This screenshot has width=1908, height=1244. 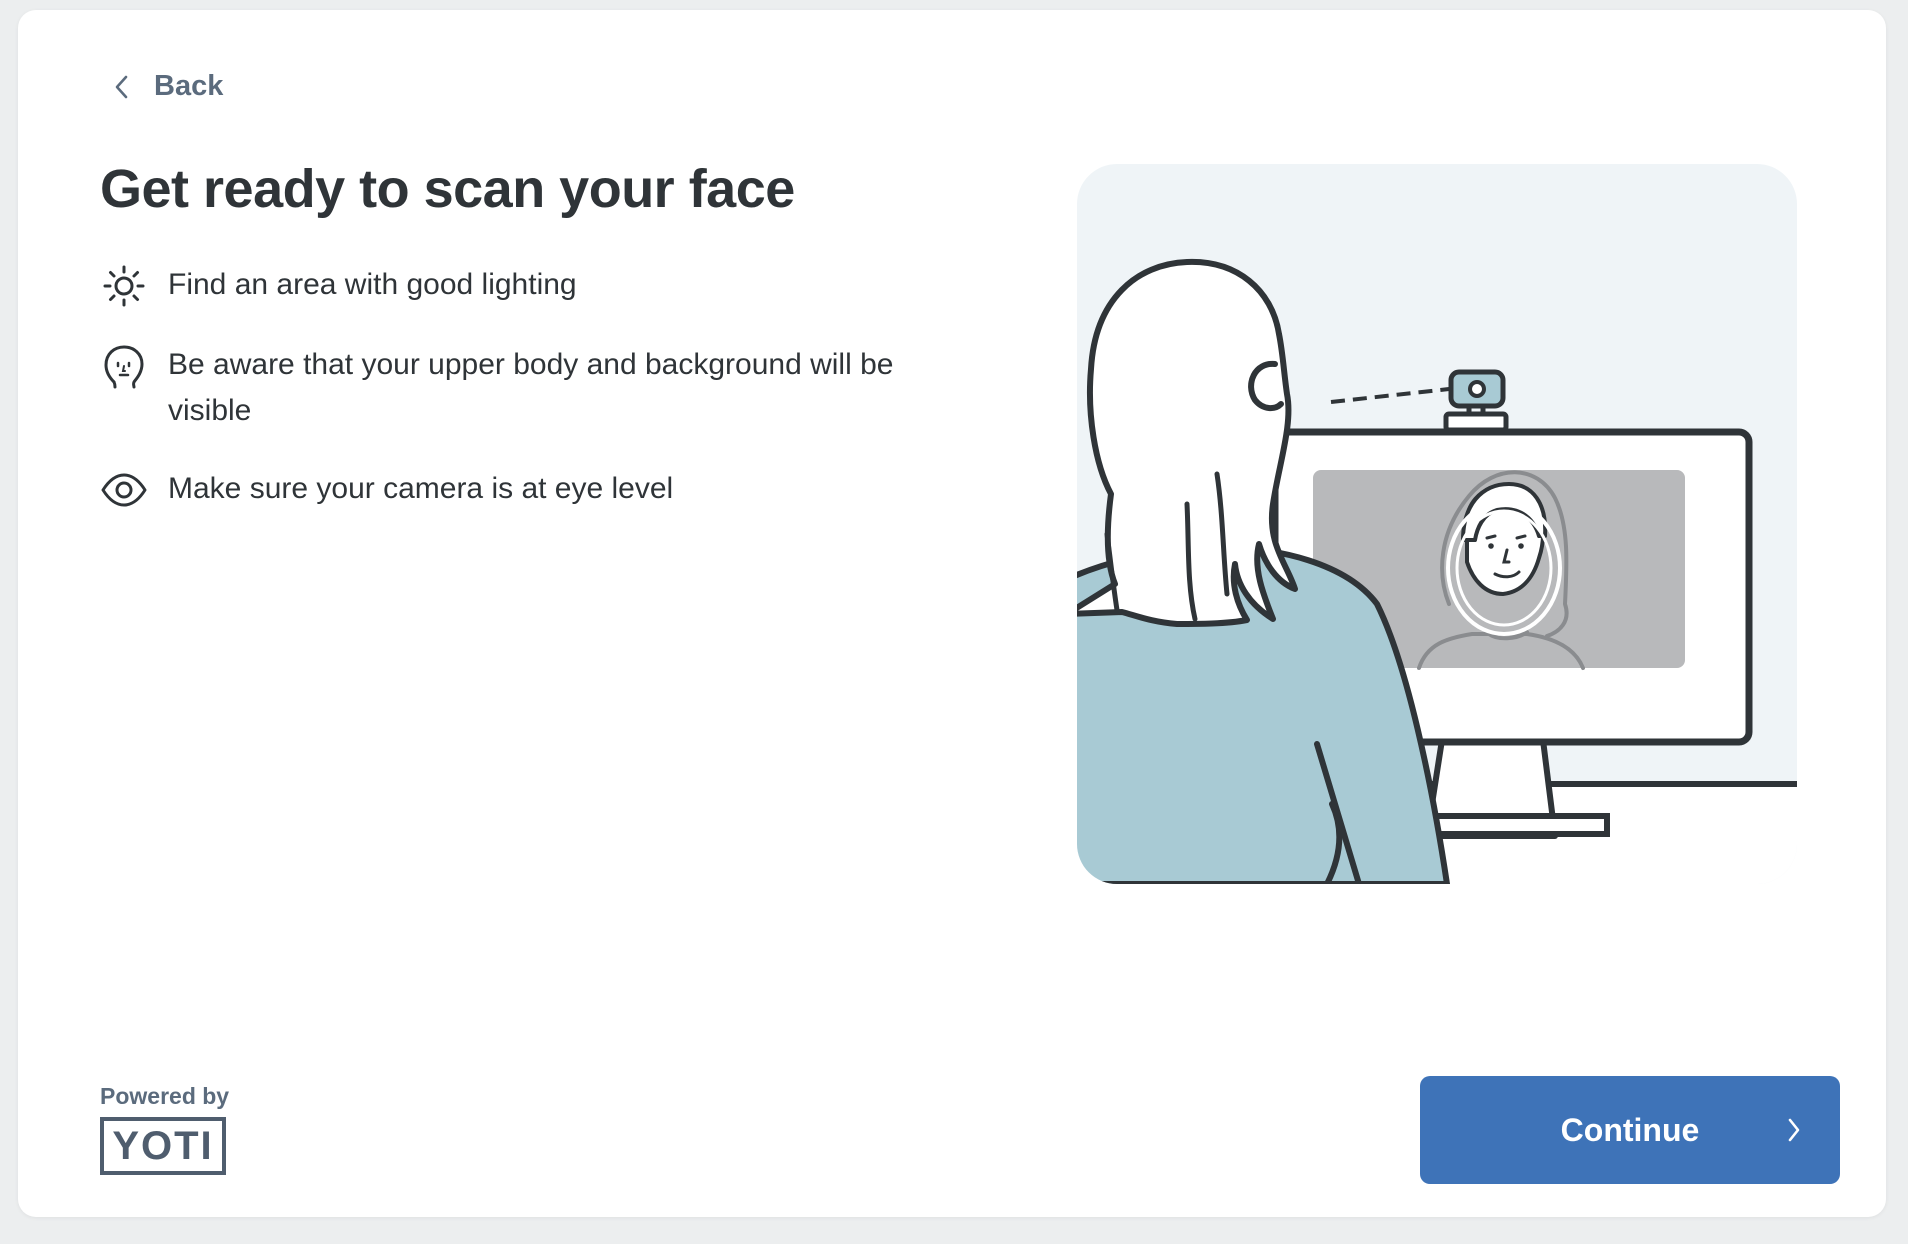 I want to click on continue-button: Continue, so click(x=1630, y=1130).